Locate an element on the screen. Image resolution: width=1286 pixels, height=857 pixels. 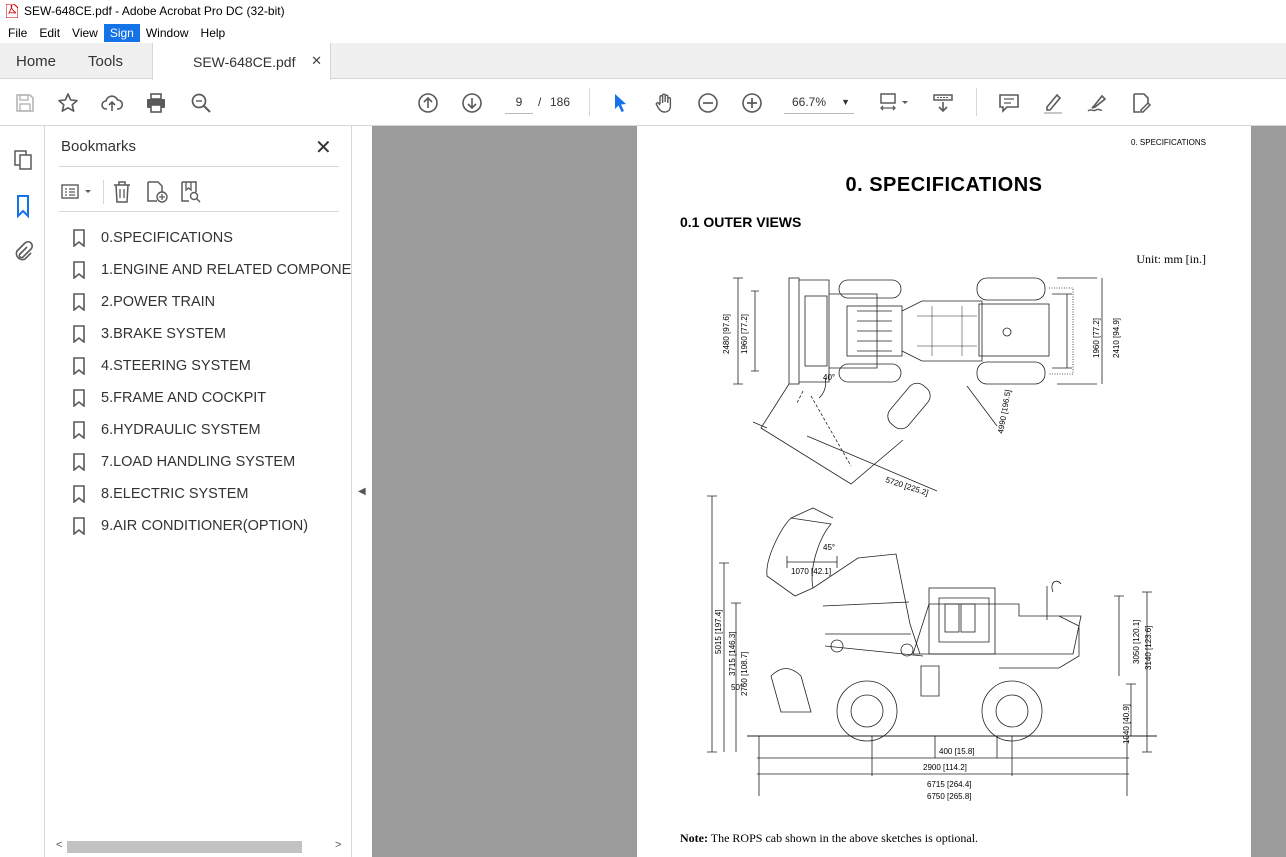
menu-window: Window is located at coordinates (167, 33).